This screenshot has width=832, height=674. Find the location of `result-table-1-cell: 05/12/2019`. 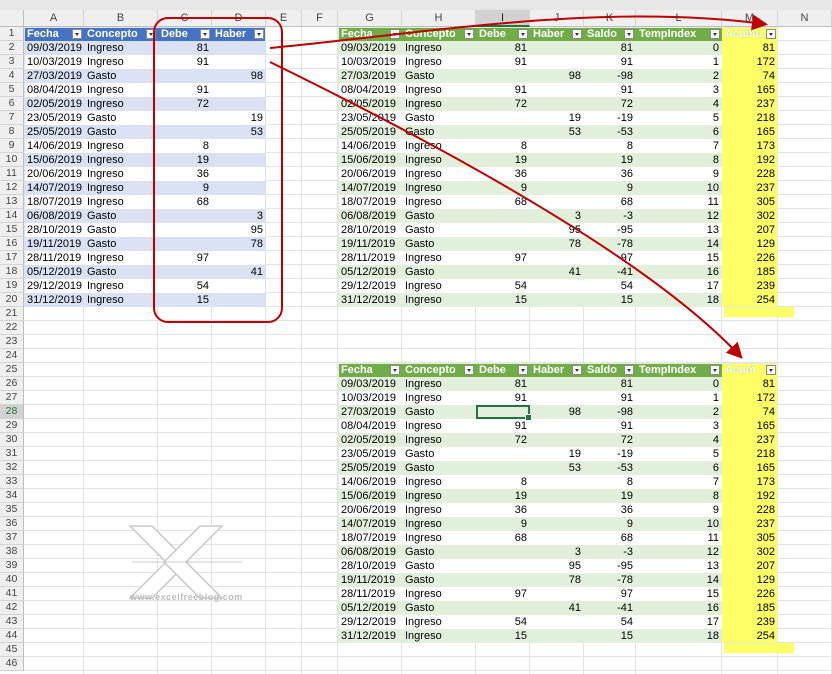

result-table-1-cell: 05/12/2019 is located at coordinates (370, 272).